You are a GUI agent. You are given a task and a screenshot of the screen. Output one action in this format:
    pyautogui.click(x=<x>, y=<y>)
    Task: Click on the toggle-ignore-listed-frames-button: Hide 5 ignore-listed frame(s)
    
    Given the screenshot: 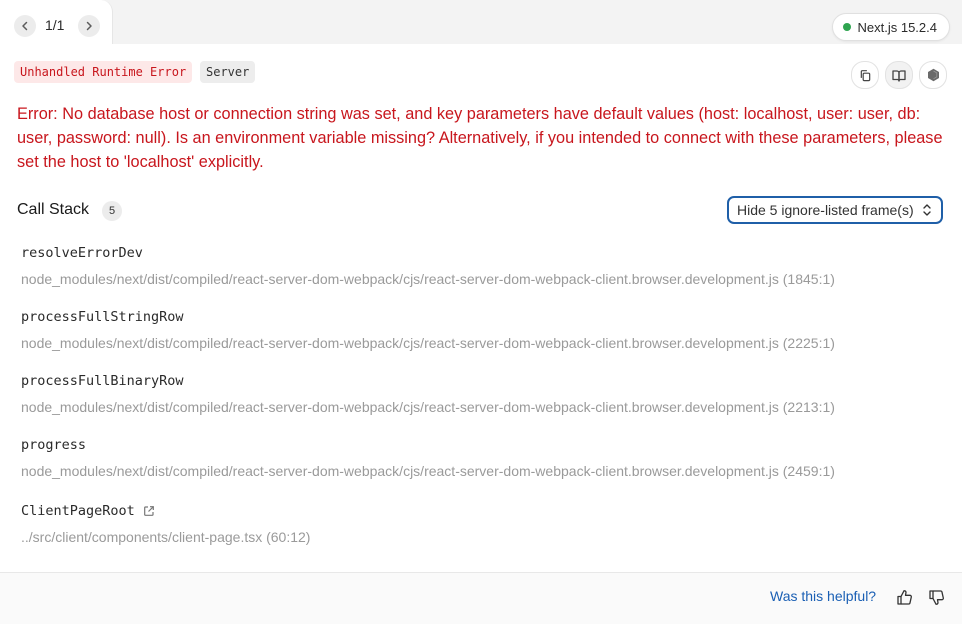 What is the action you would take?
    pyautogui.click(x=835, y=210)
    